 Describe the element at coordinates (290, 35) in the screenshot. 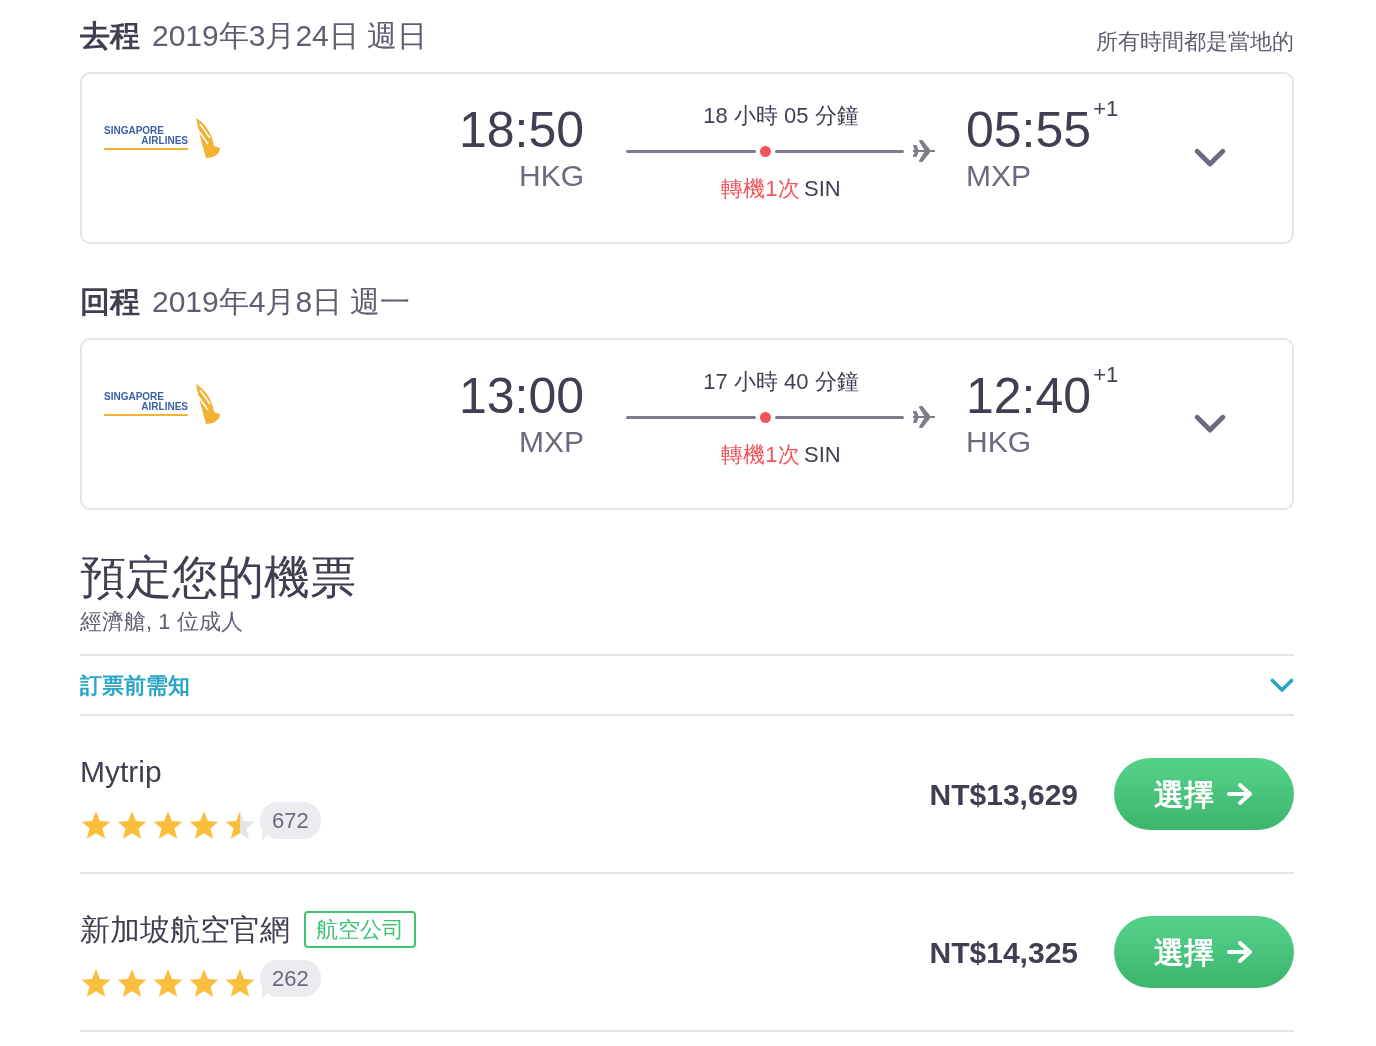

I see `leg-date: 2019年3月24日 週日` at that location.